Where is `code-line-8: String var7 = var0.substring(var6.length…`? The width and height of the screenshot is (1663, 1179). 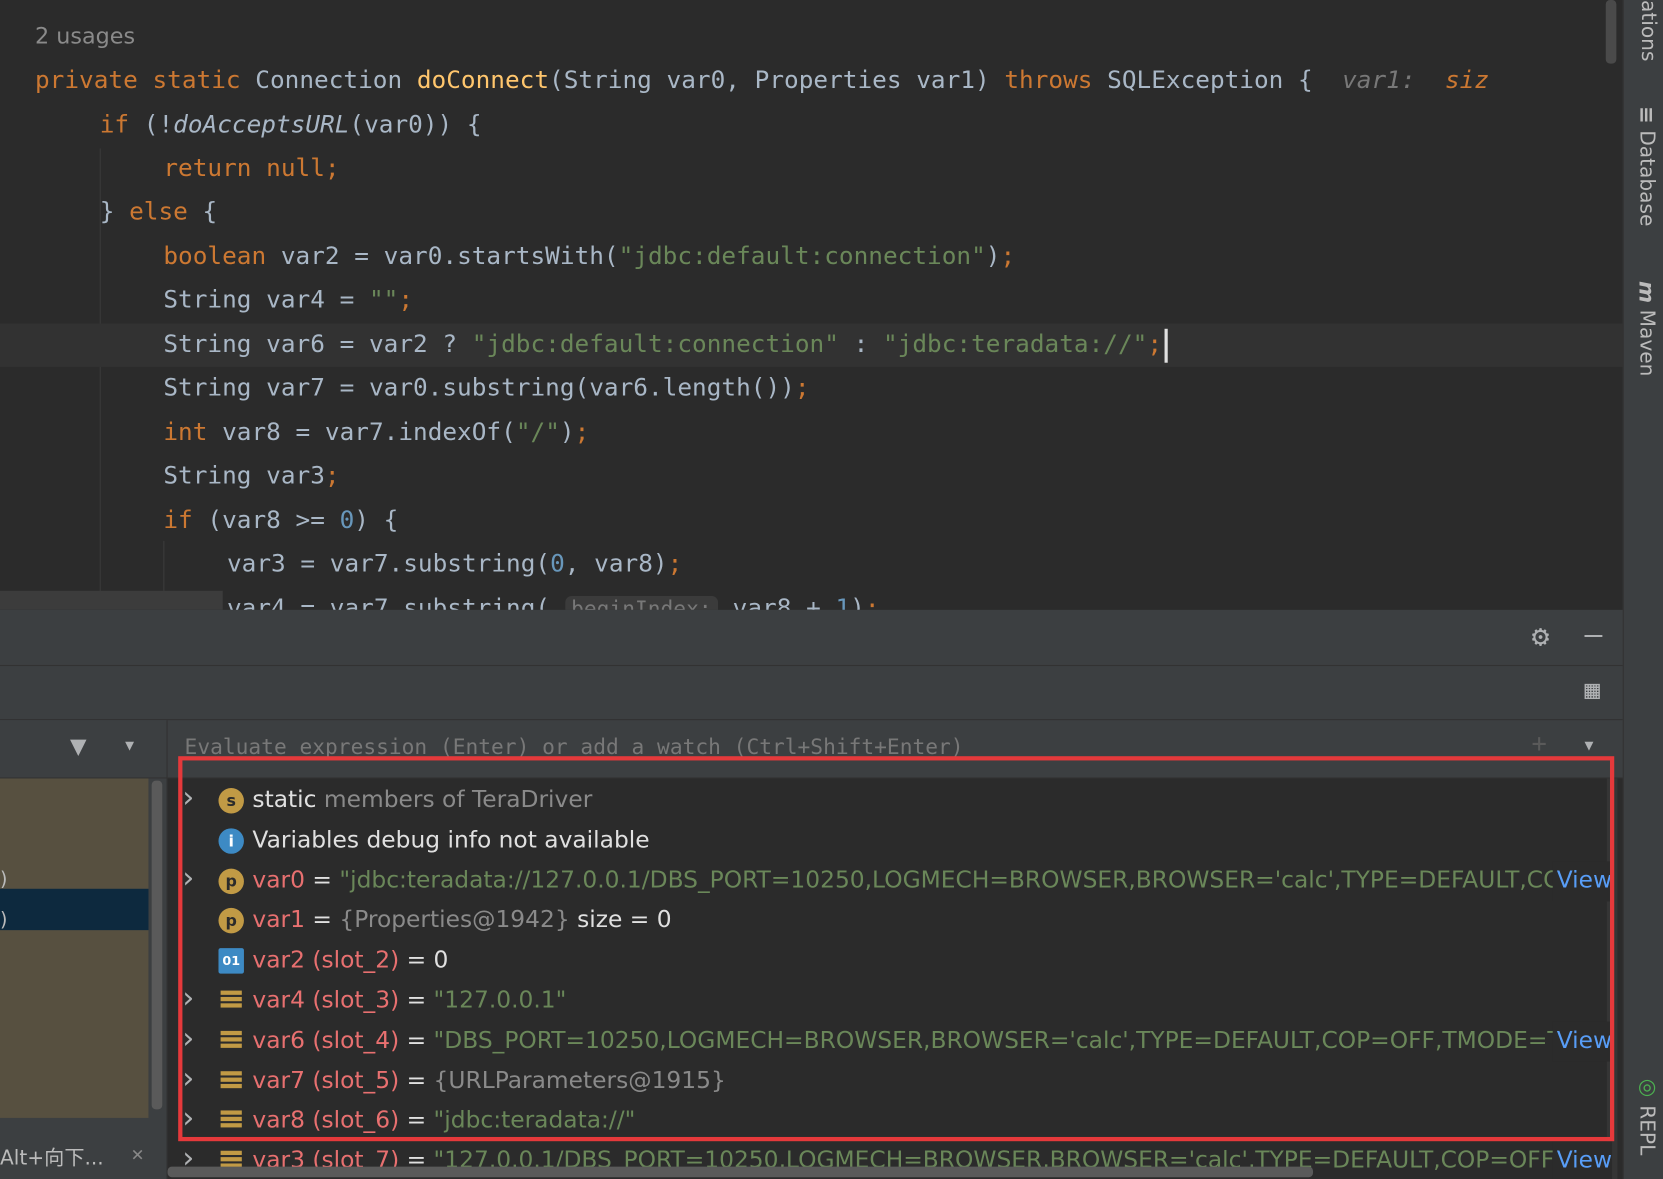 code-line-8: String var7 = var0.substring(var6.length… is located at coordinates (486, 388).